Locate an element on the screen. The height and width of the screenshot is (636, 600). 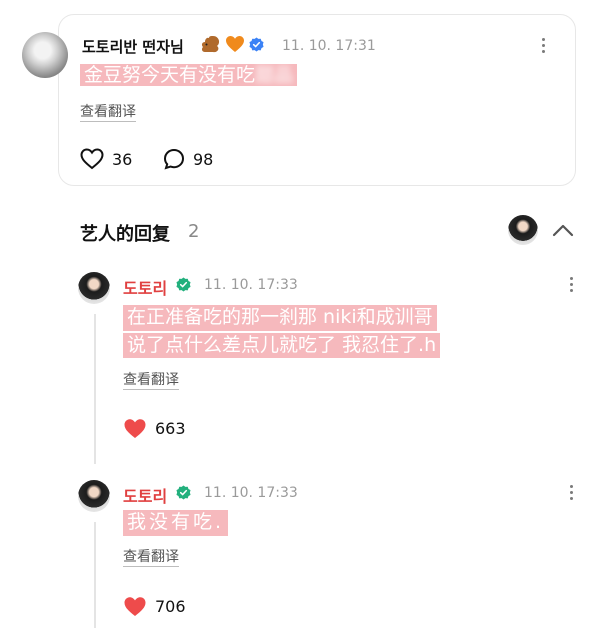
reply-text-line: 说了点什么差点儿就吃了 我忍住了.h is located at coordinates (282, 345).